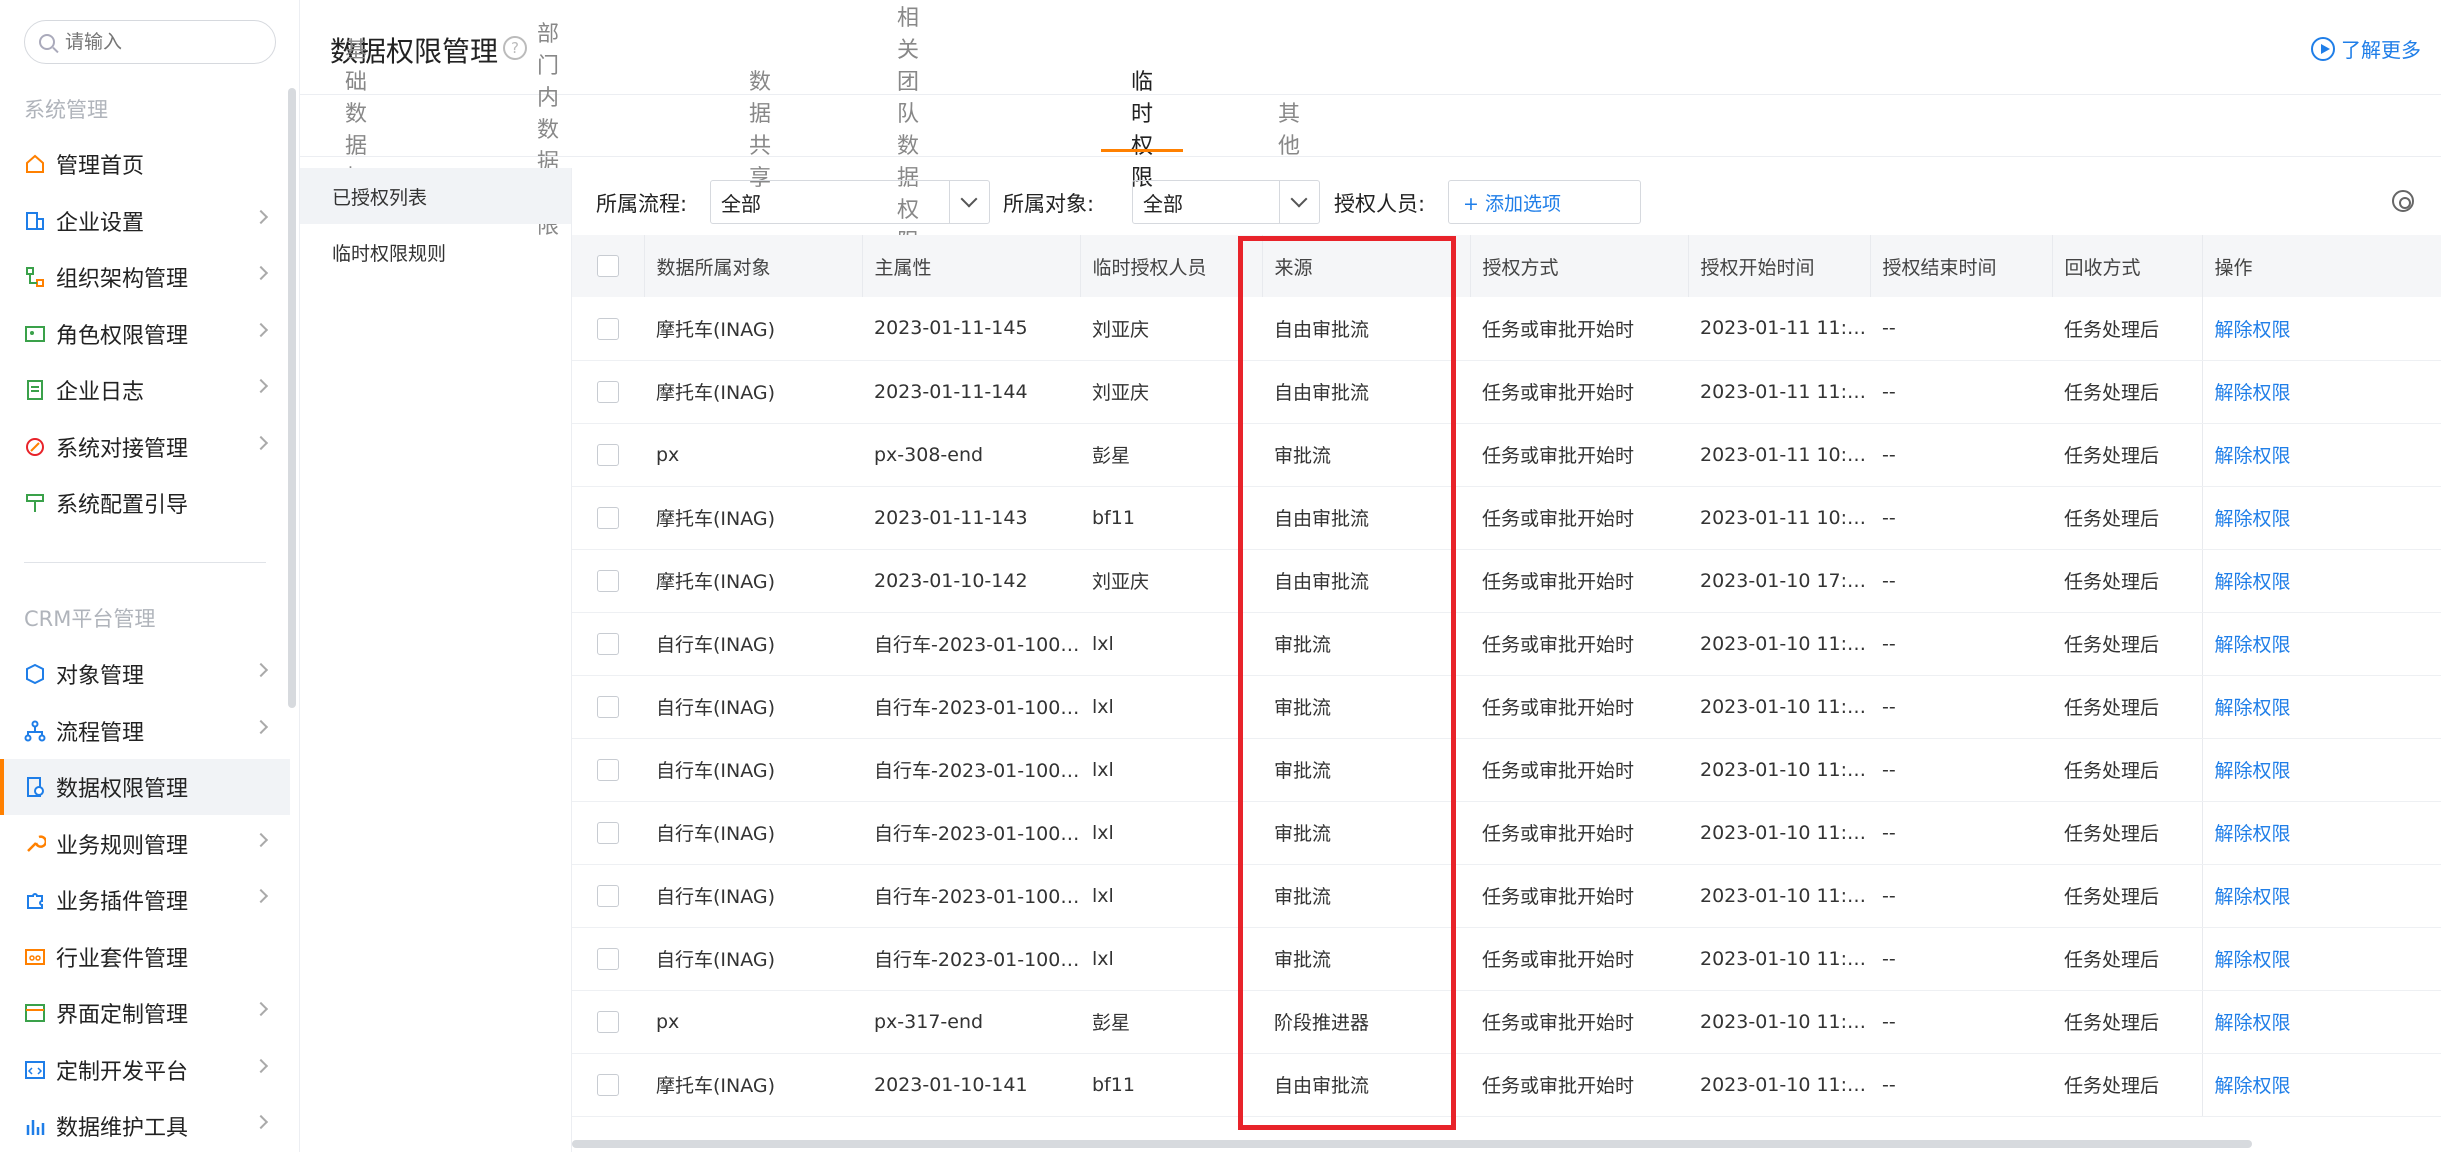 This screenshot has height=1152, width=2441. I want to click on select-all-checkbox, so click(607, 266).